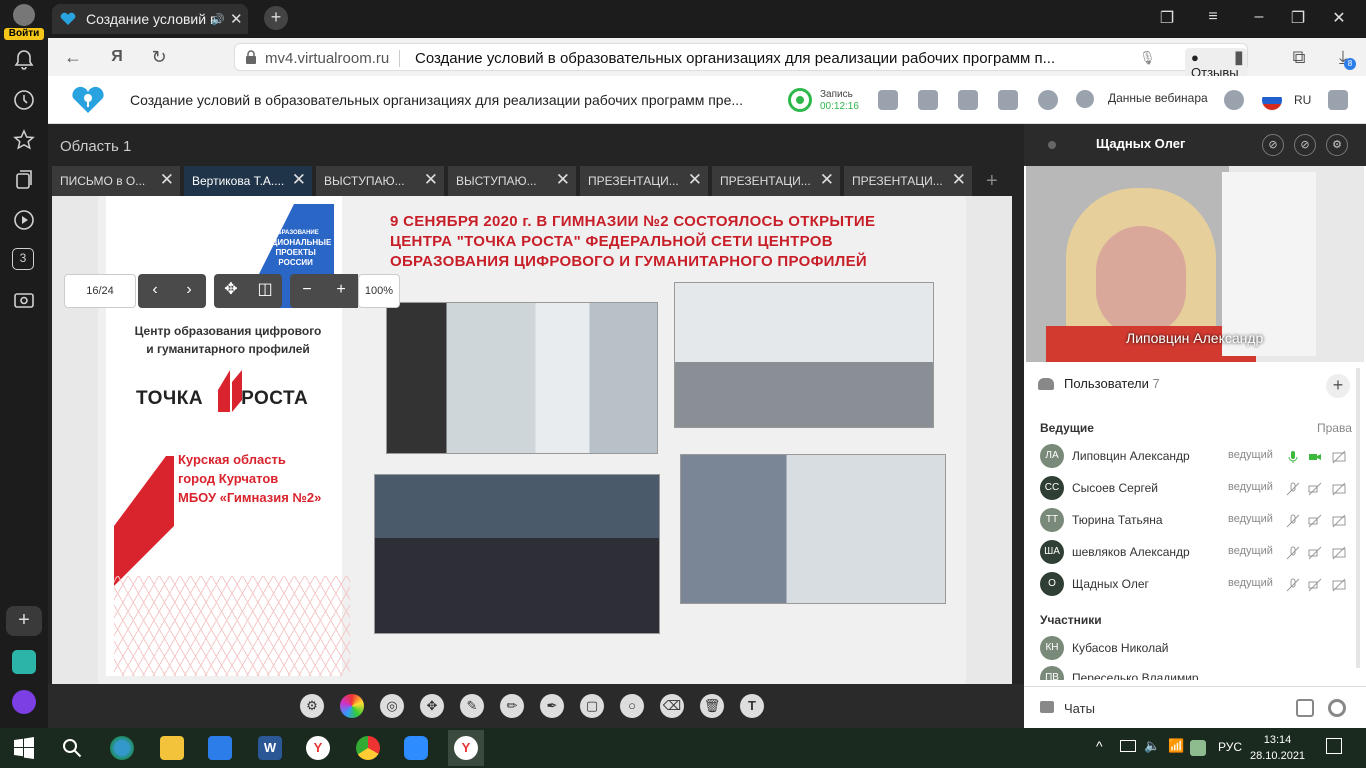 The height and width of the screenshot is (768, 1366). Describe the element at coordinates (992, 181) in the screenshot. I see `add-document-icon: +` at that location.